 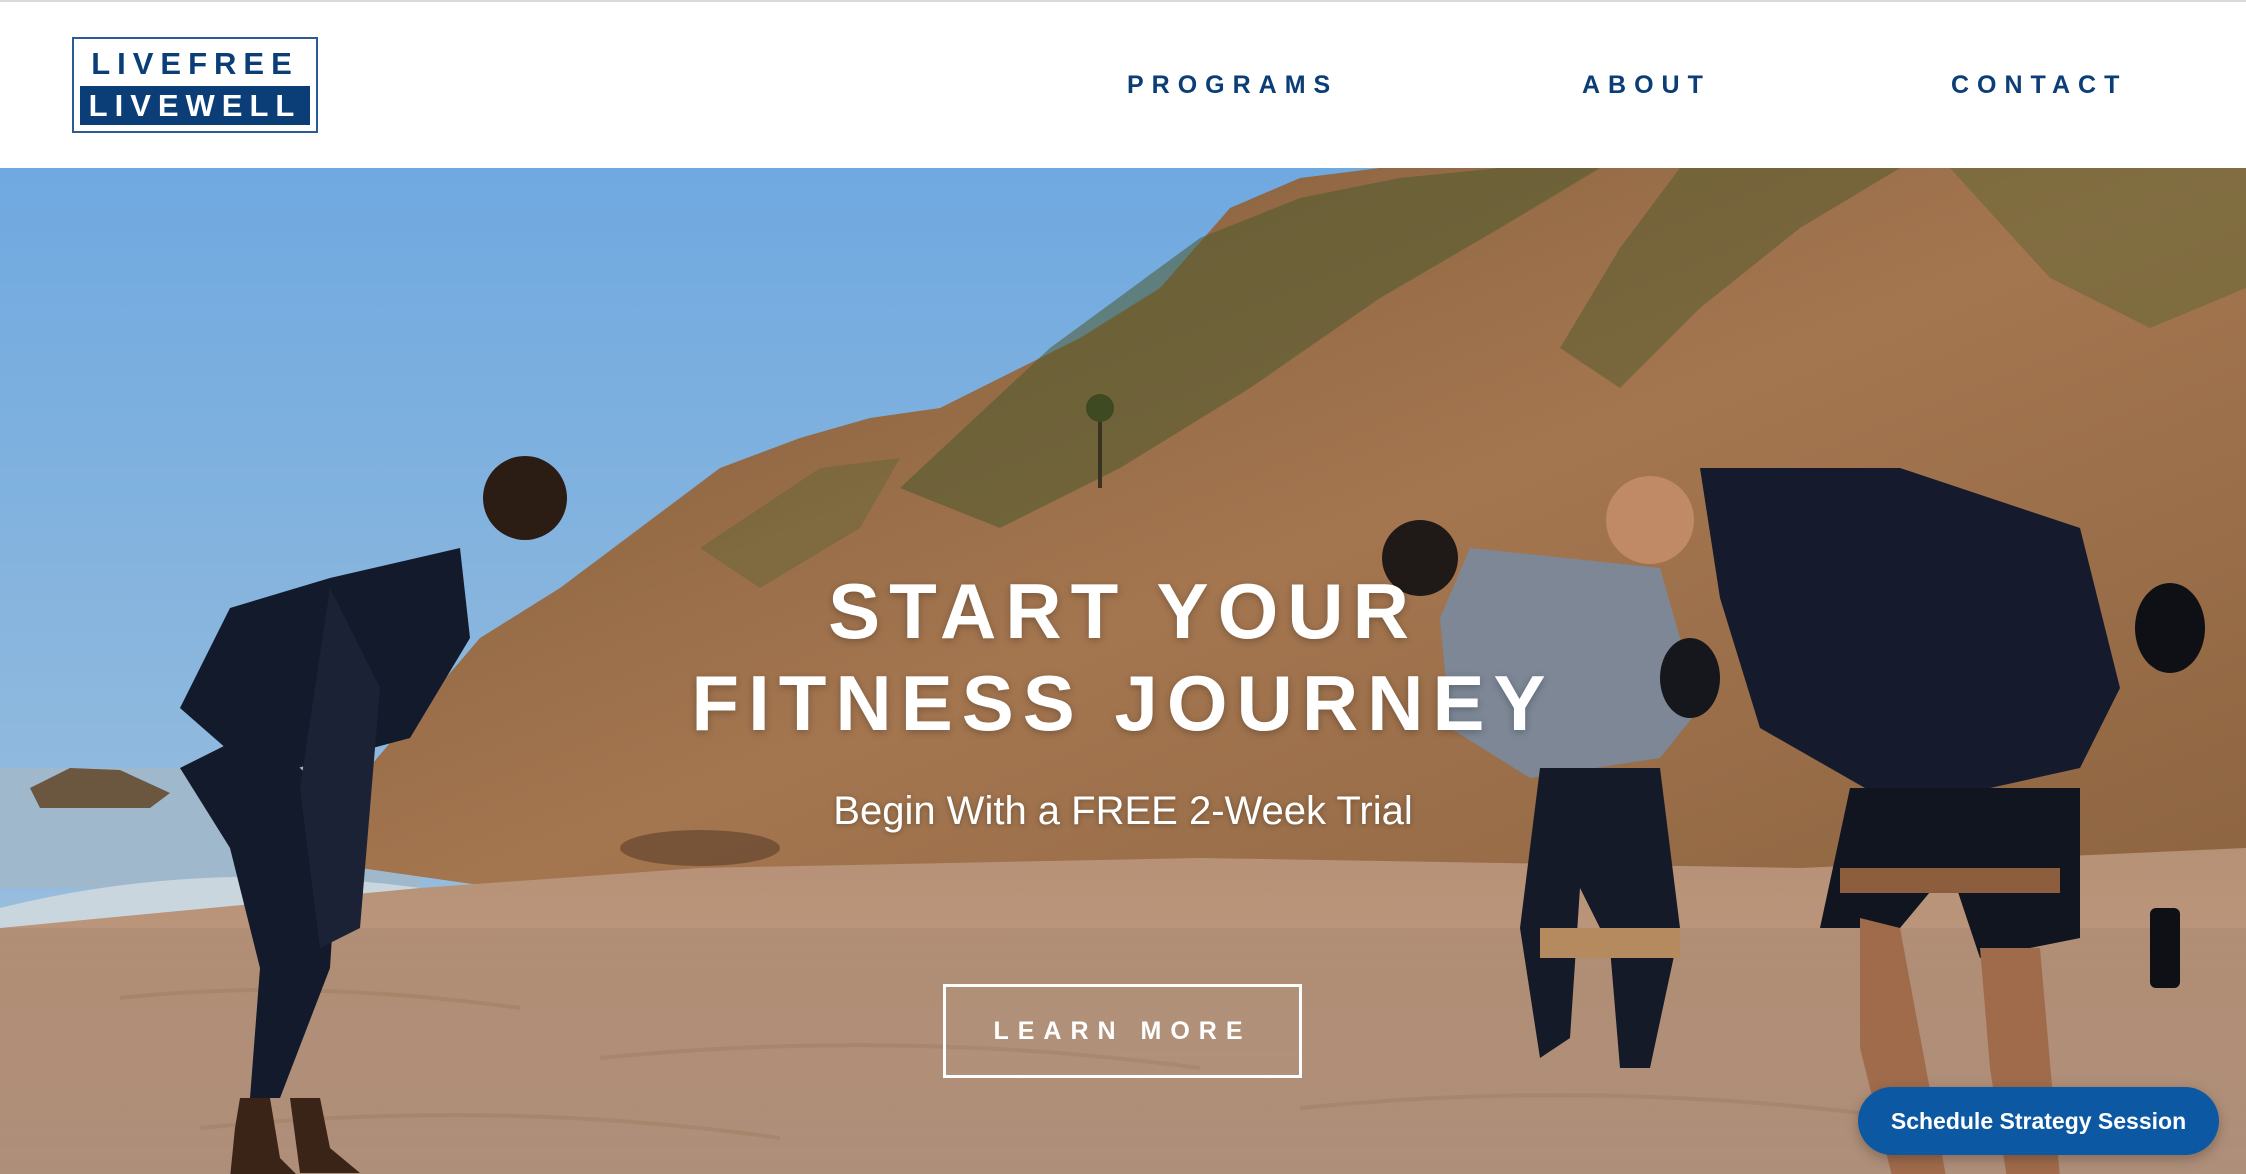 What do you see at coordinates (195, 63) in the screenshot?
I see `logo-line-livefree: LIVEFREE` at bounding box center [195, 63].